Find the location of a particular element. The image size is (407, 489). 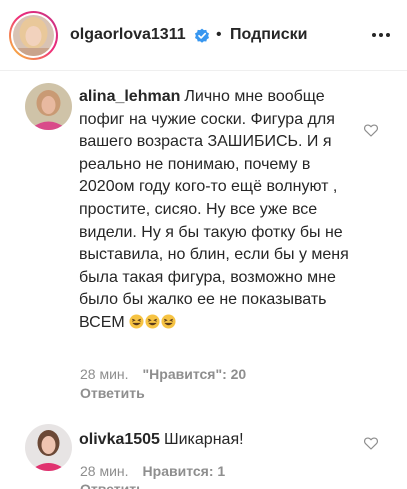

header-avatar is located at coordinates (33, 35).